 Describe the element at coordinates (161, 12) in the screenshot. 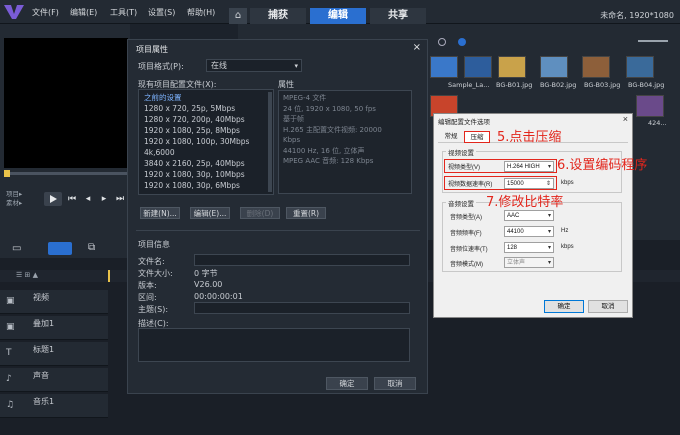

I see `menu-settings: 设置(S)` at that location.